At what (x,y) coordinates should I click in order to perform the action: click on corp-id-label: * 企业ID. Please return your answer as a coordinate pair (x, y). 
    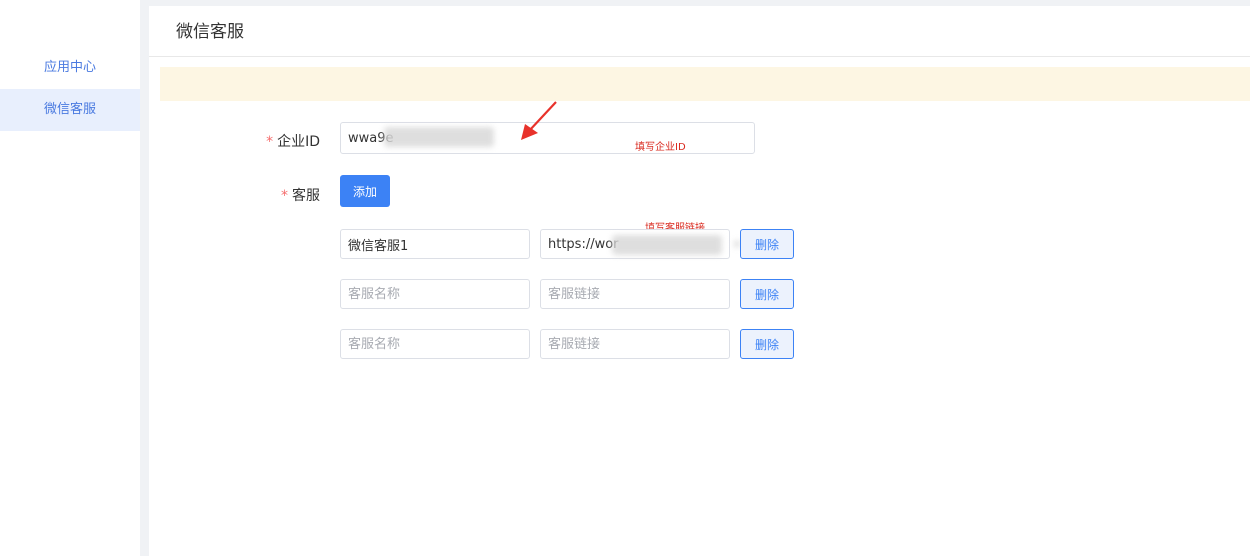
    Looking at the image, I should click on (285, 141).